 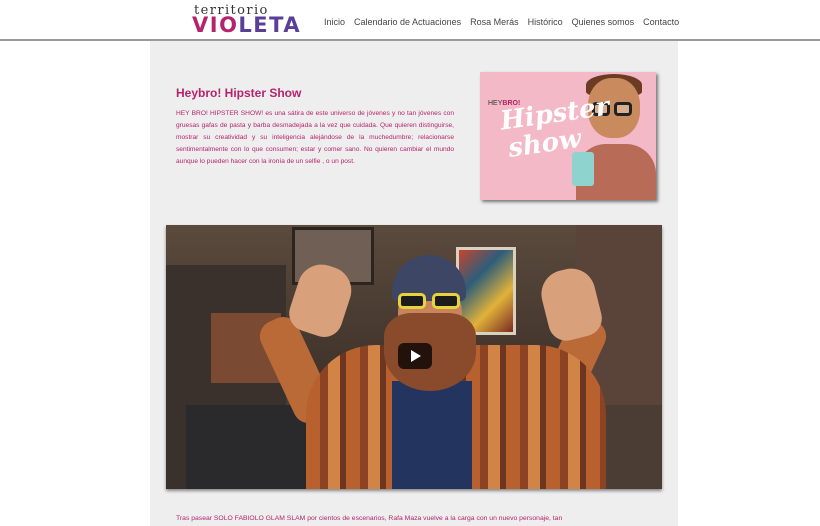 I want to click on site-logo: territorio VIOLETA, so click(x=247, y=20).